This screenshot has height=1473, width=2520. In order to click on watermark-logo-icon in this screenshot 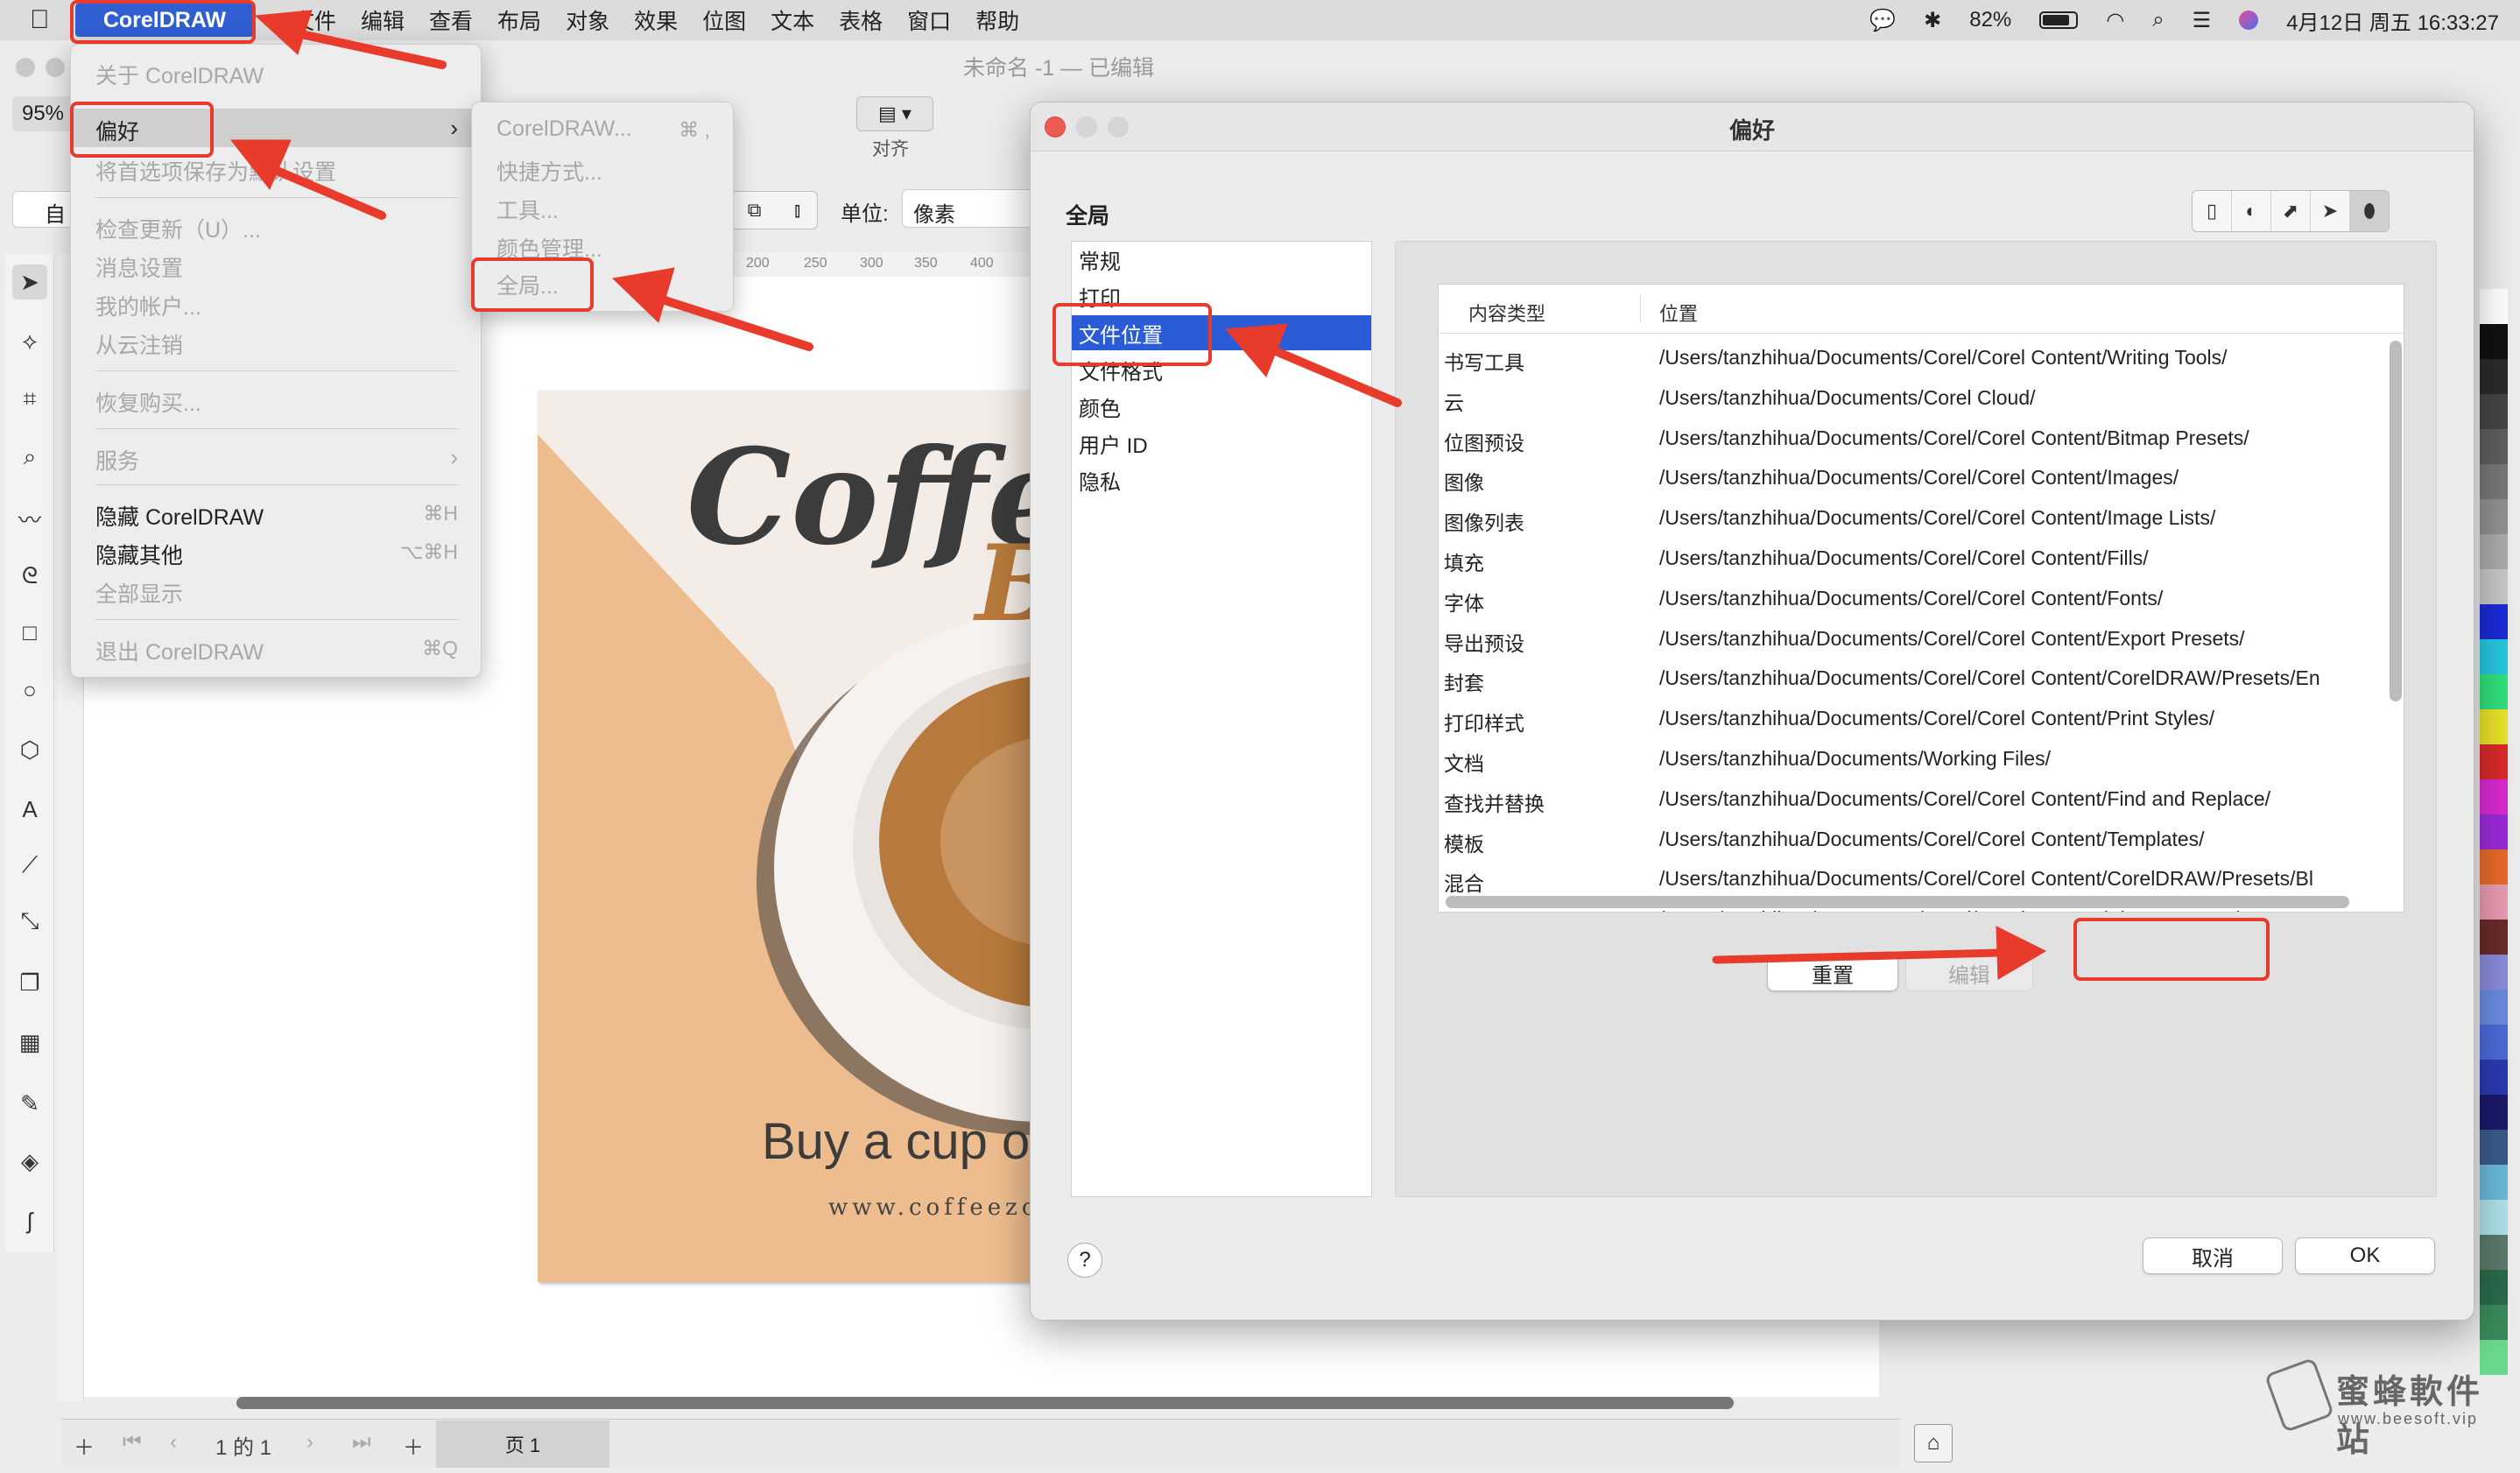, I will do `click(2299, 1395)`.